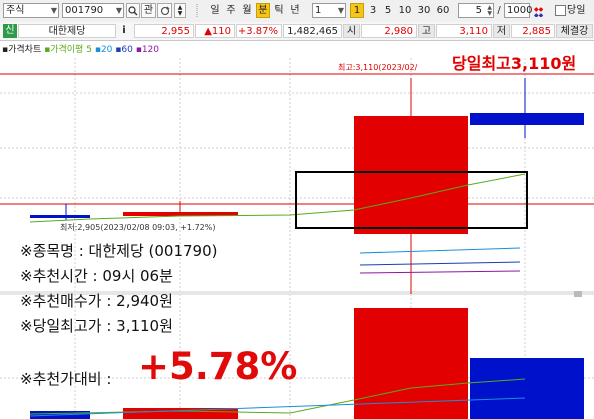 This screenshot has height=419, width=594. I want to click on search-icon, so click(133, 10).